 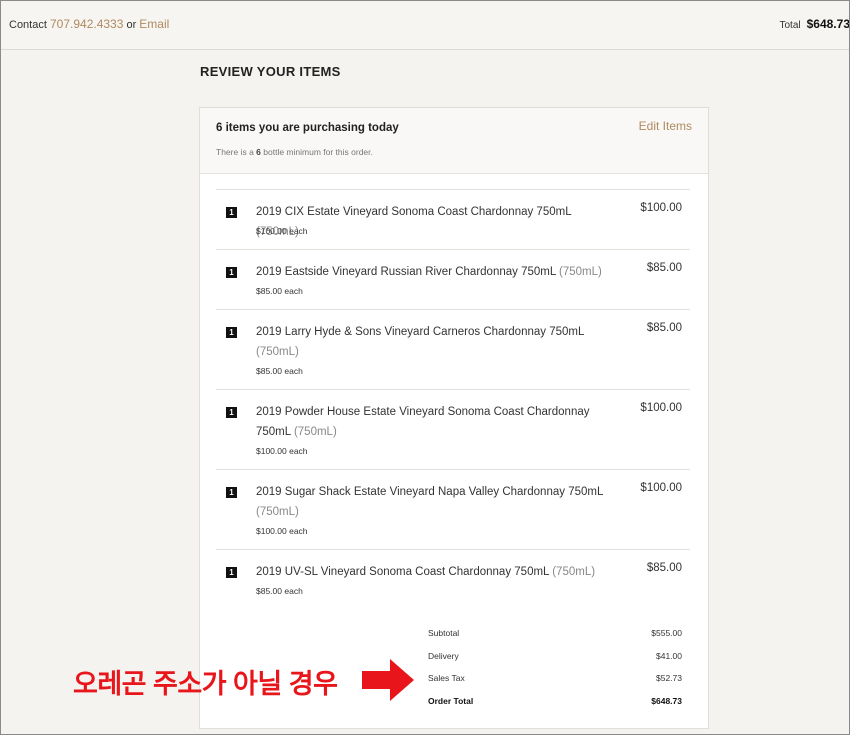 I want to click on sales-tax-label: Sales Tax, so click(x=446, y=678).